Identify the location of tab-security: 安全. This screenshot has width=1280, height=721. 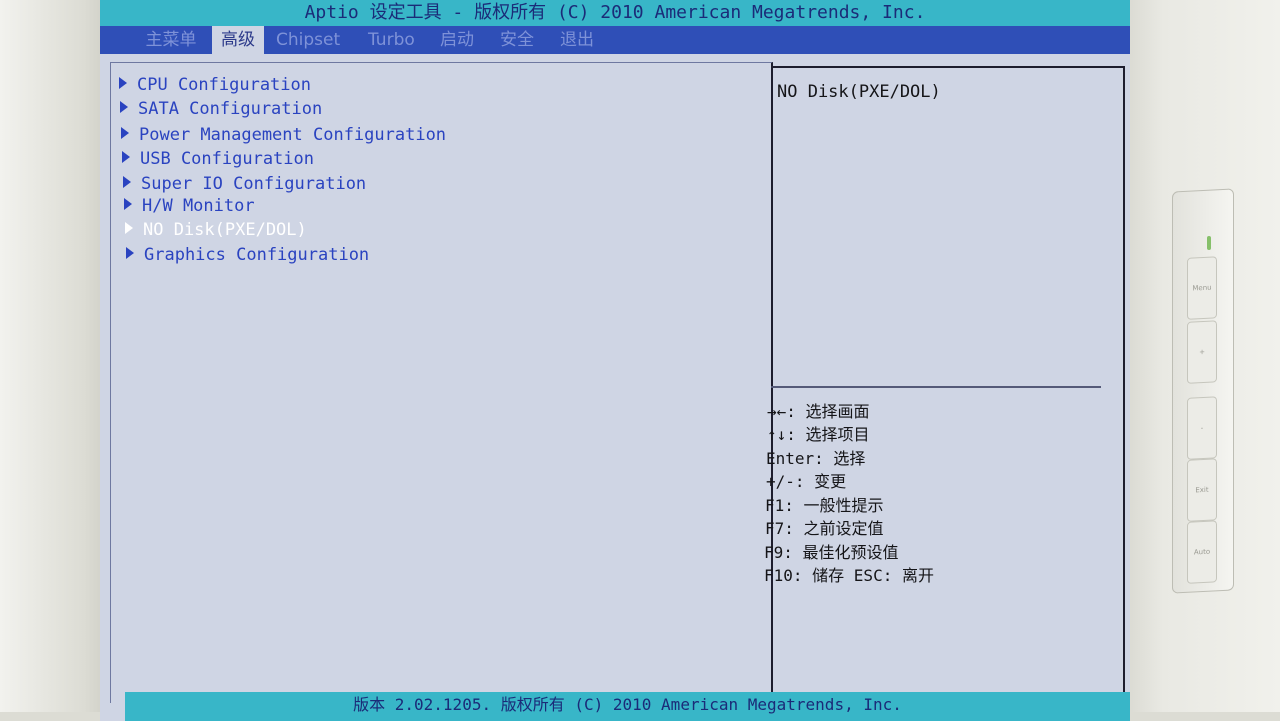
(522, 40).